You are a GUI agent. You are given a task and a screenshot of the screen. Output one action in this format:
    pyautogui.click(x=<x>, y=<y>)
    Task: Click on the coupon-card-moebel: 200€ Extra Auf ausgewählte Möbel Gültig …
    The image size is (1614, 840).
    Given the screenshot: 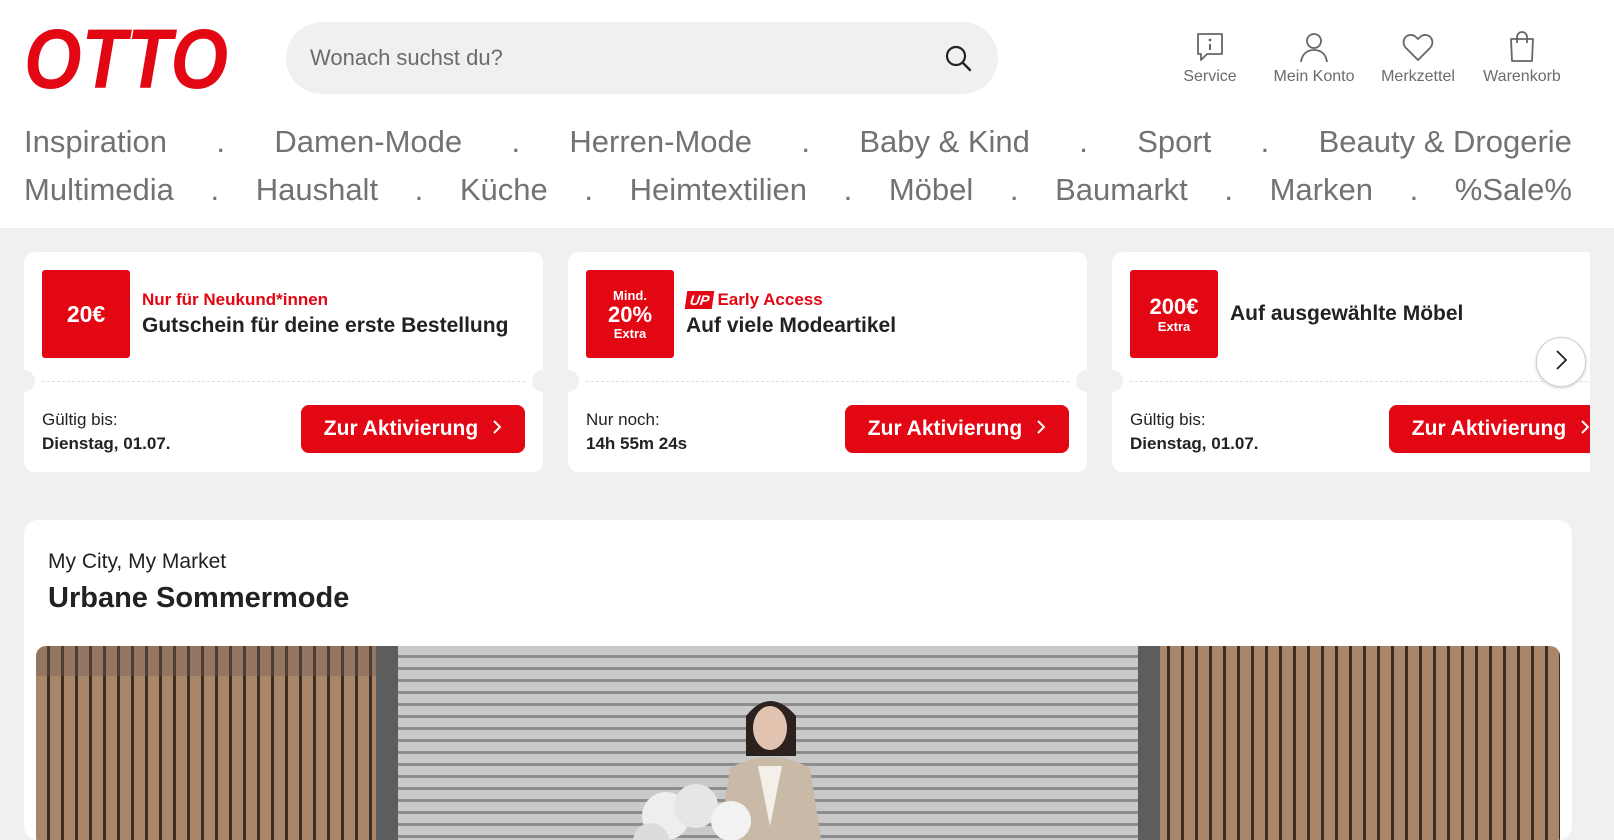 What is the action you would take?
    pyautogui.click(x=1345, y=362)
    